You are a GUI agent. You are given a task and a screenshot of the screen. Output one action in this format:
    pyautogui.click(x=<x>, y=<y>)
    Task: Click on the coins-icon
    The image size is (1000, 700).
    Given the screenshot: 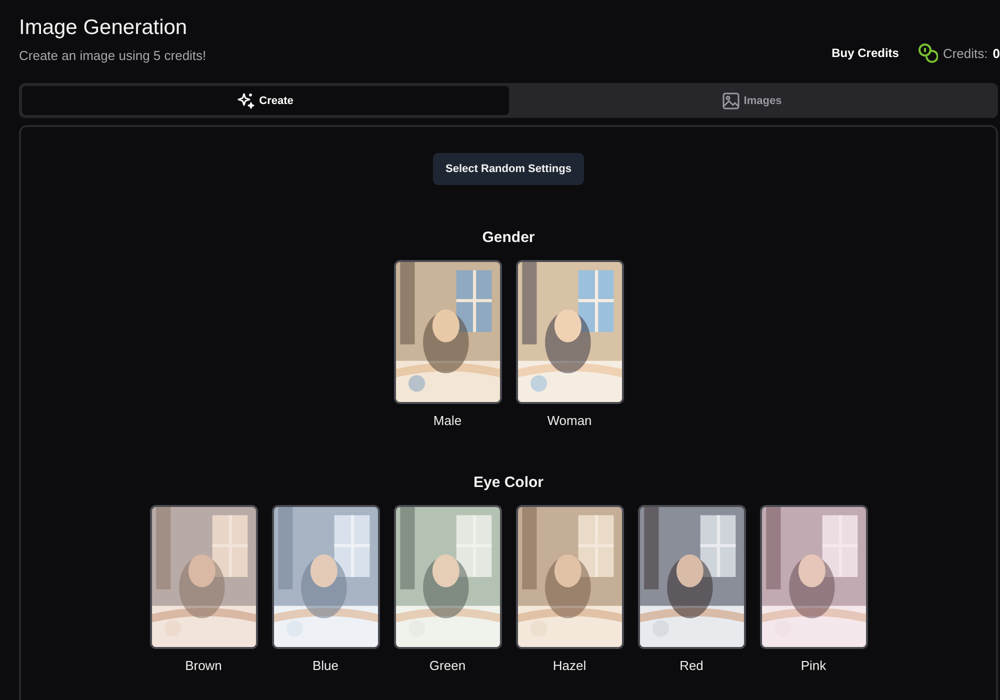 What is the action you would take?
    pyautogui.click(x=928, y=53)
    